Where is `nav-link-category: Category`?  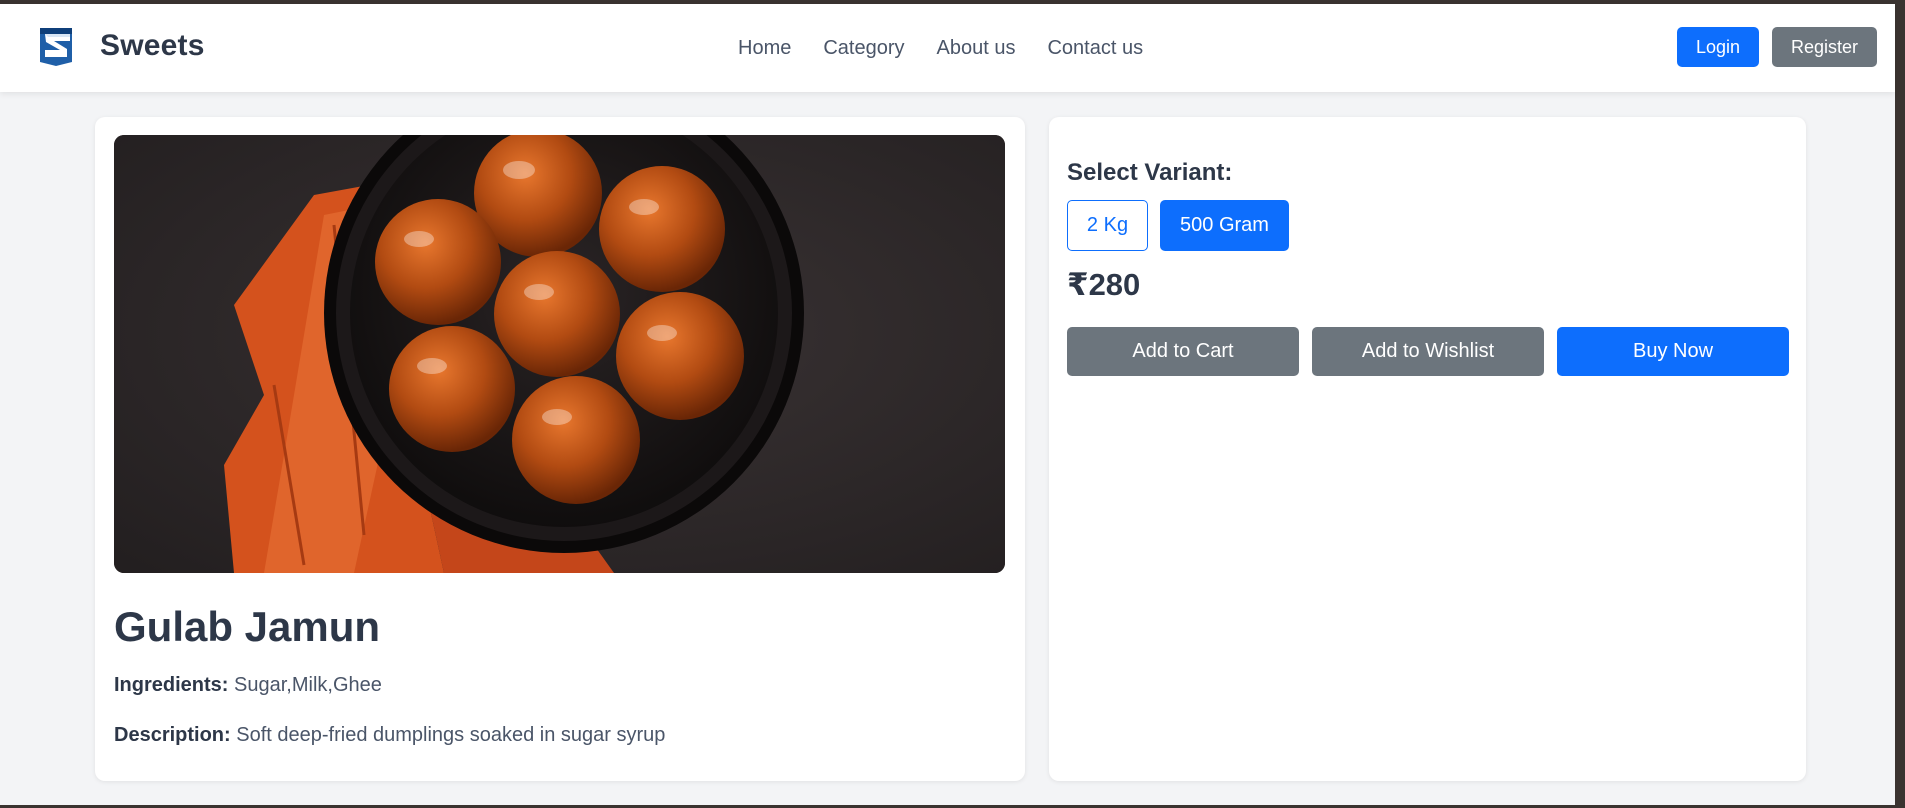 nav-link-category: Category is located at coordinates (863, 48).